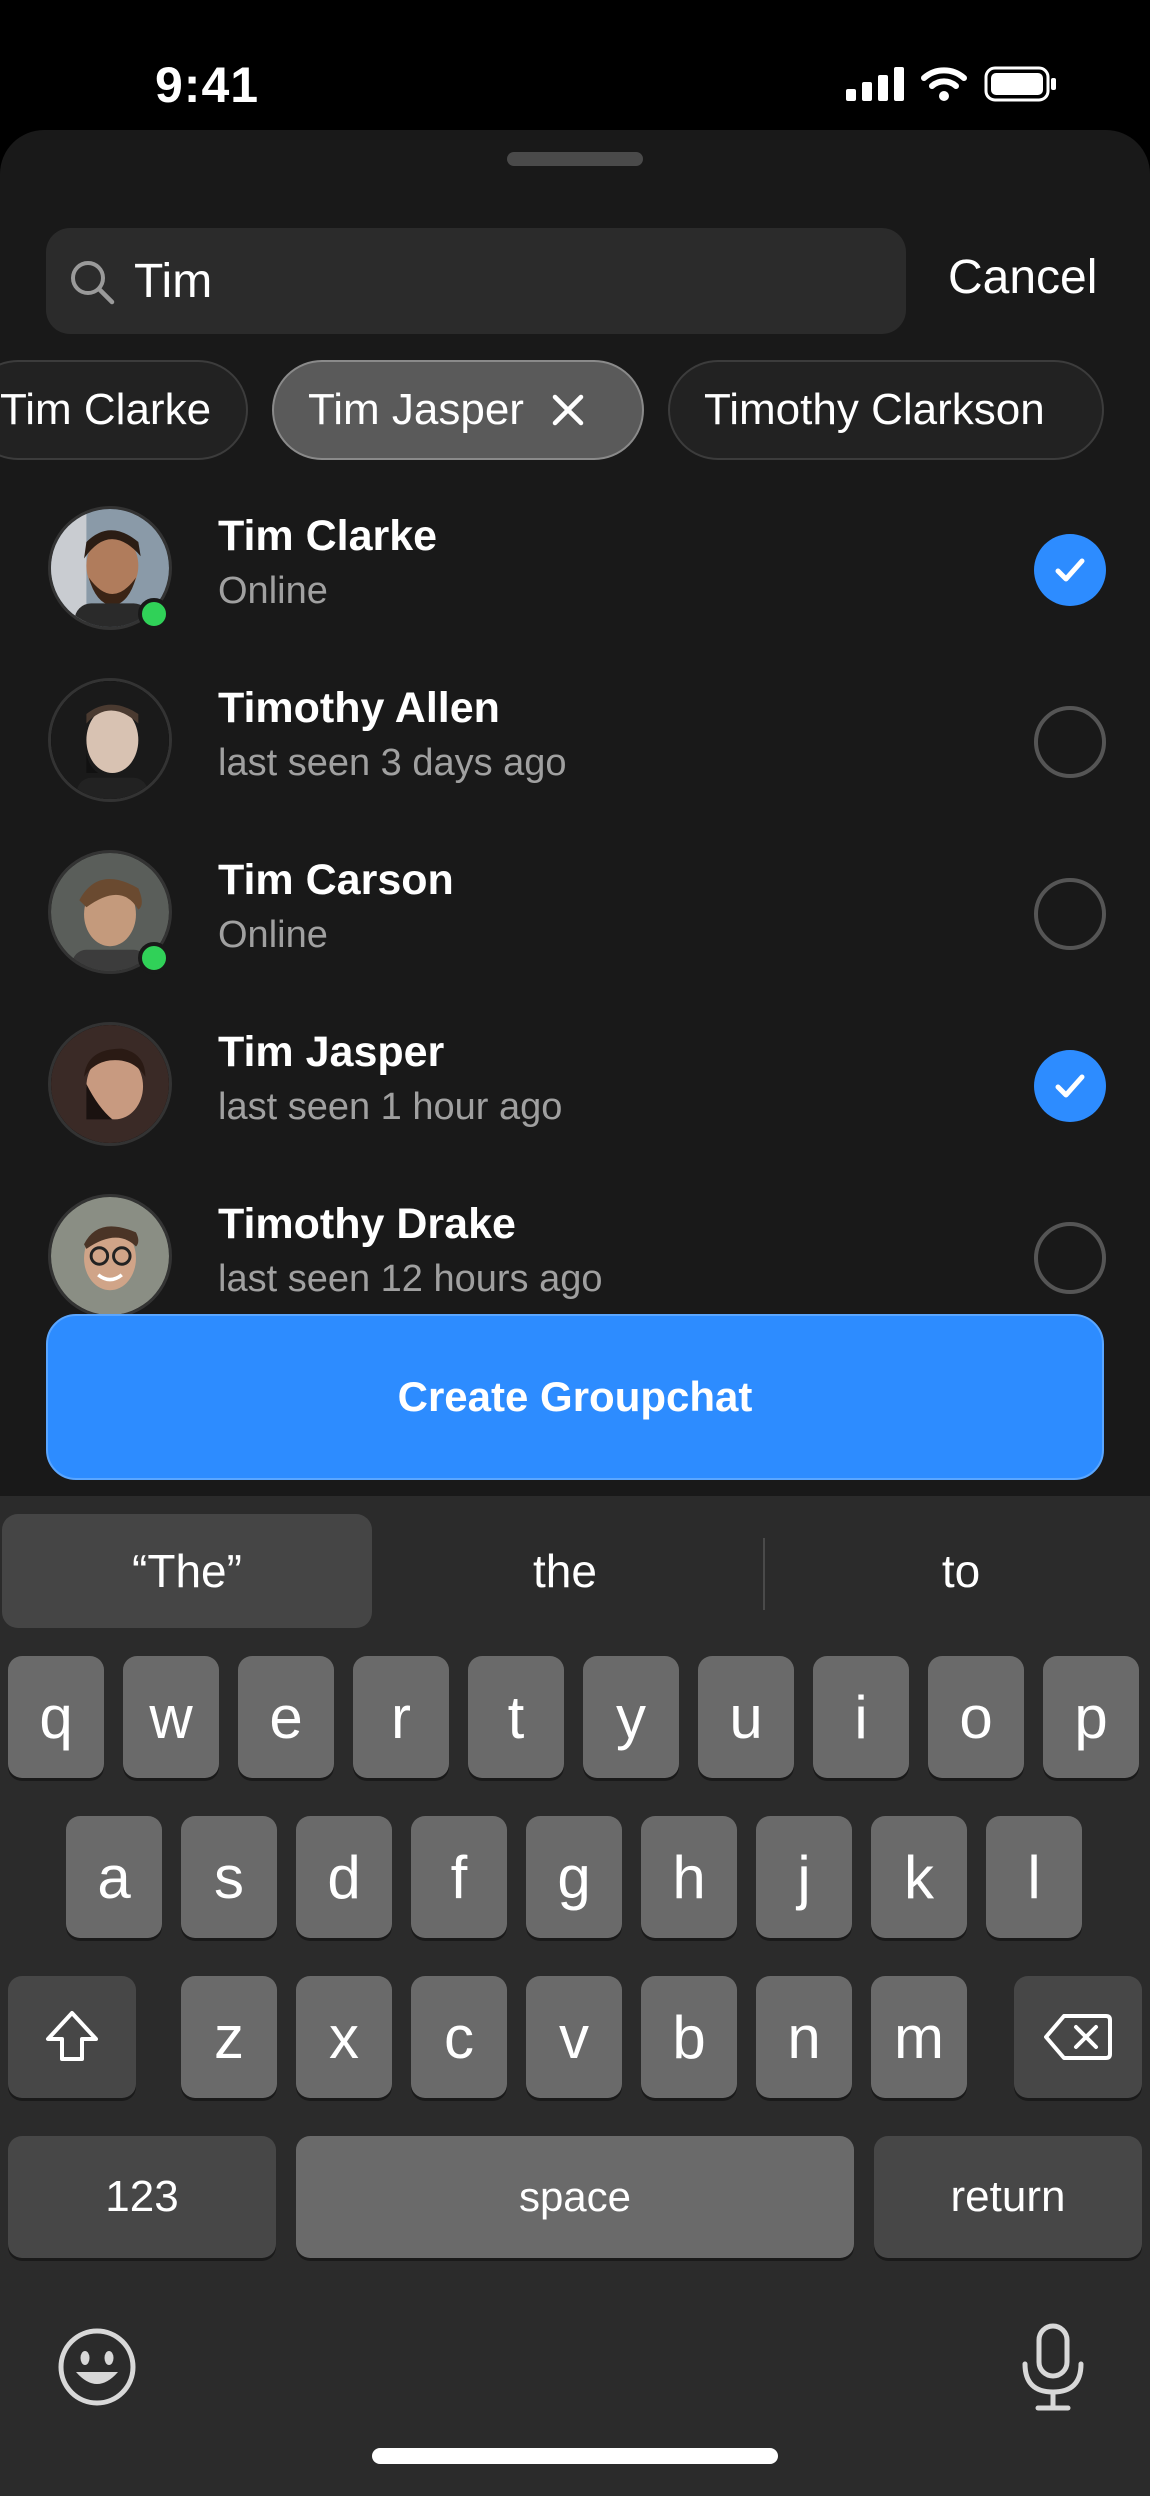  I want to click on close-icon, so click(568, 410).